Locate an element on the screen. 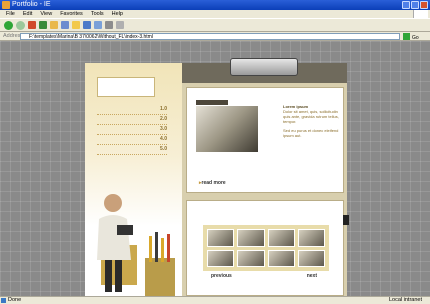  menu-tools: Tools is located at coordinates (97, 14).